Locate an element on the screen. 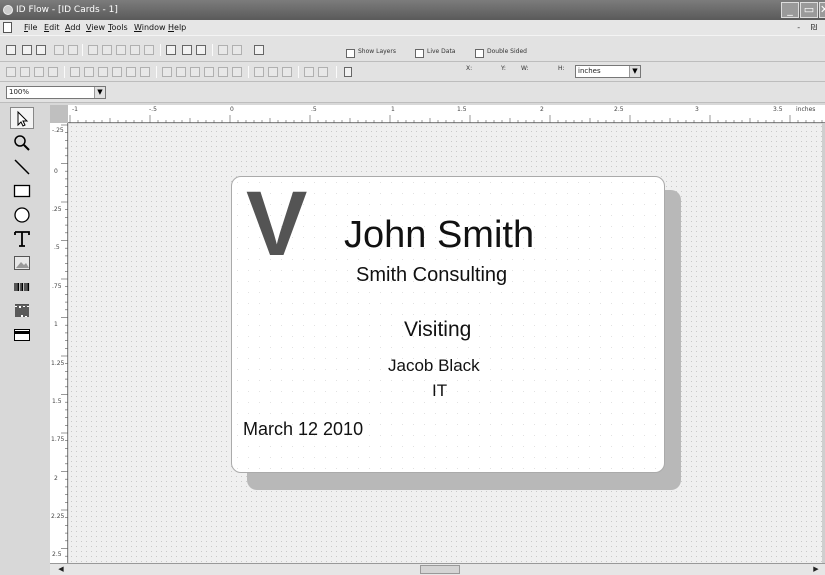 This screenshot has height=575, width=825. lock-icon is located at coordinates (348, 72).